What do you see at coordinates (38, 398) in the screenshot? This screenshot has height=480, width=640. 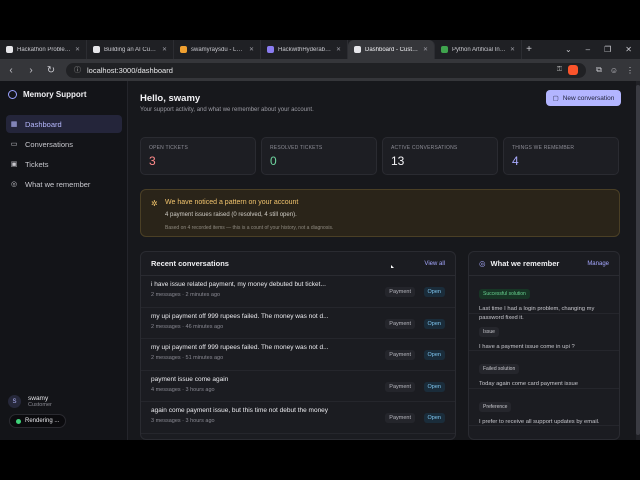 I see `user-name: swamy` at bounding box center [38, 398].